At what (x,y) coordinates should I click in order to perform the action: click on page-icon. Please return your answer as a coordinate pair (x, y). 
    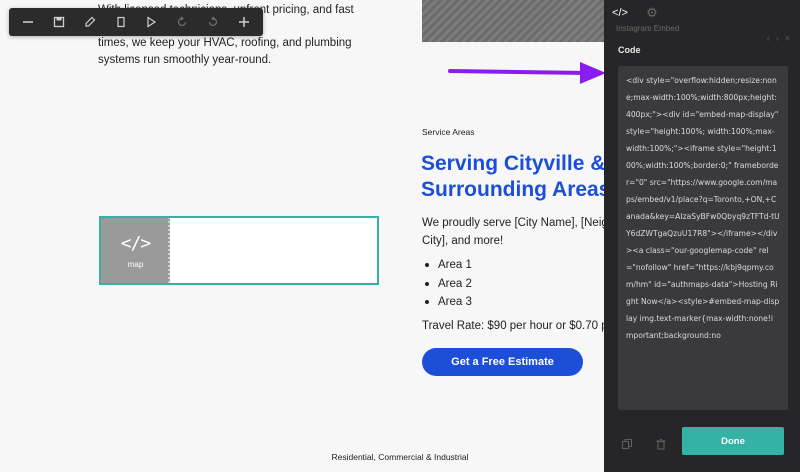
    Looking at the image, I should click on (121, 22).